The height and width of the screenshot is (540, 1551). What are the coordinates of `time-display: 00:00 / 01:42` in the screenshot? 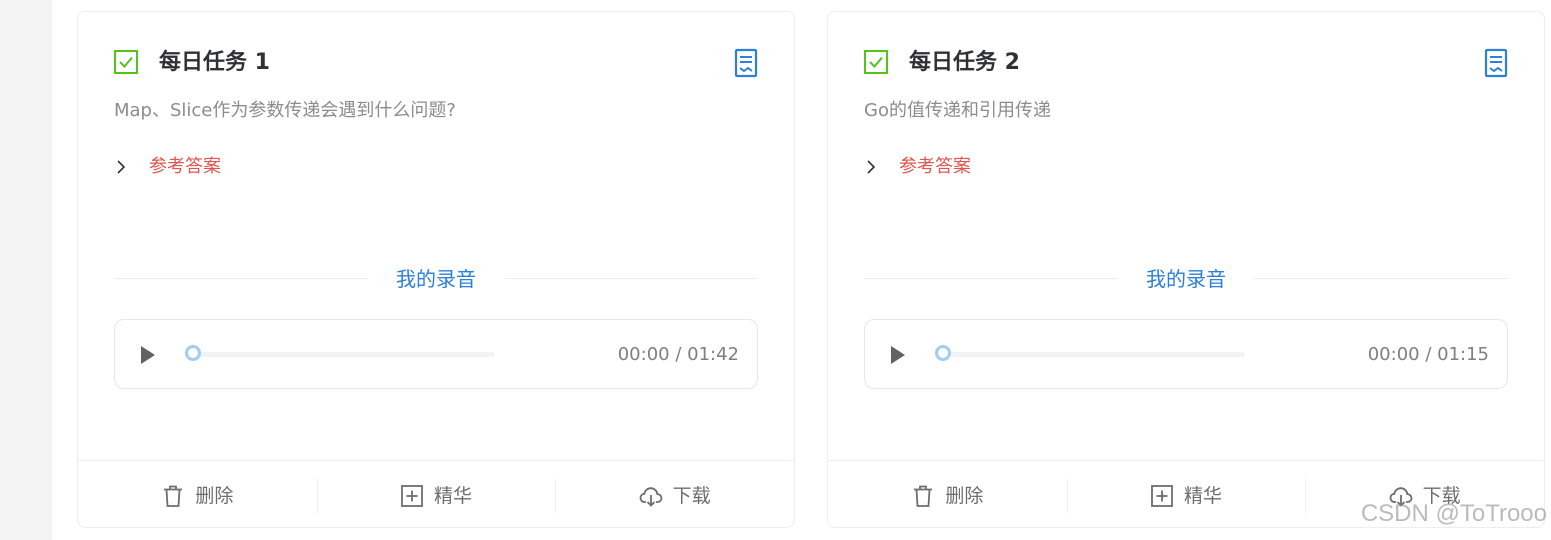 It's located at (678, 354).